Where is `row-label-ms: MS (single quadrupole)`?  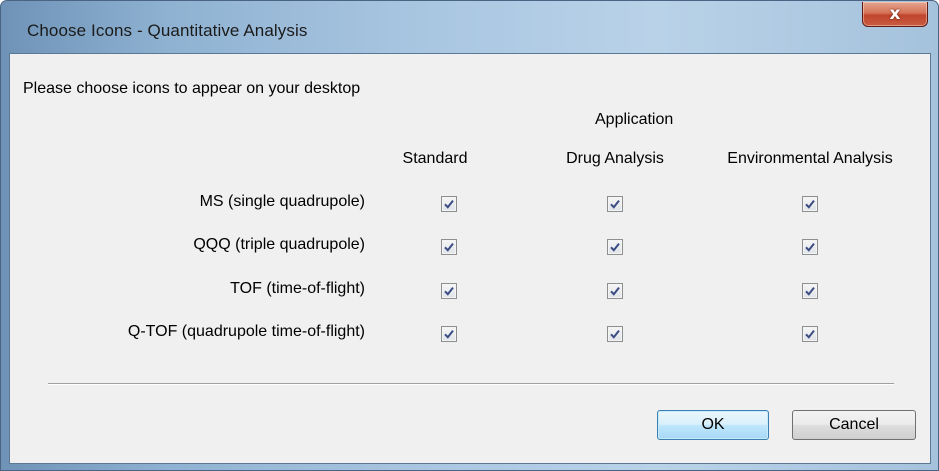 row-label-ms: MS (single quadrupole) is located at coordinates (282, 201).